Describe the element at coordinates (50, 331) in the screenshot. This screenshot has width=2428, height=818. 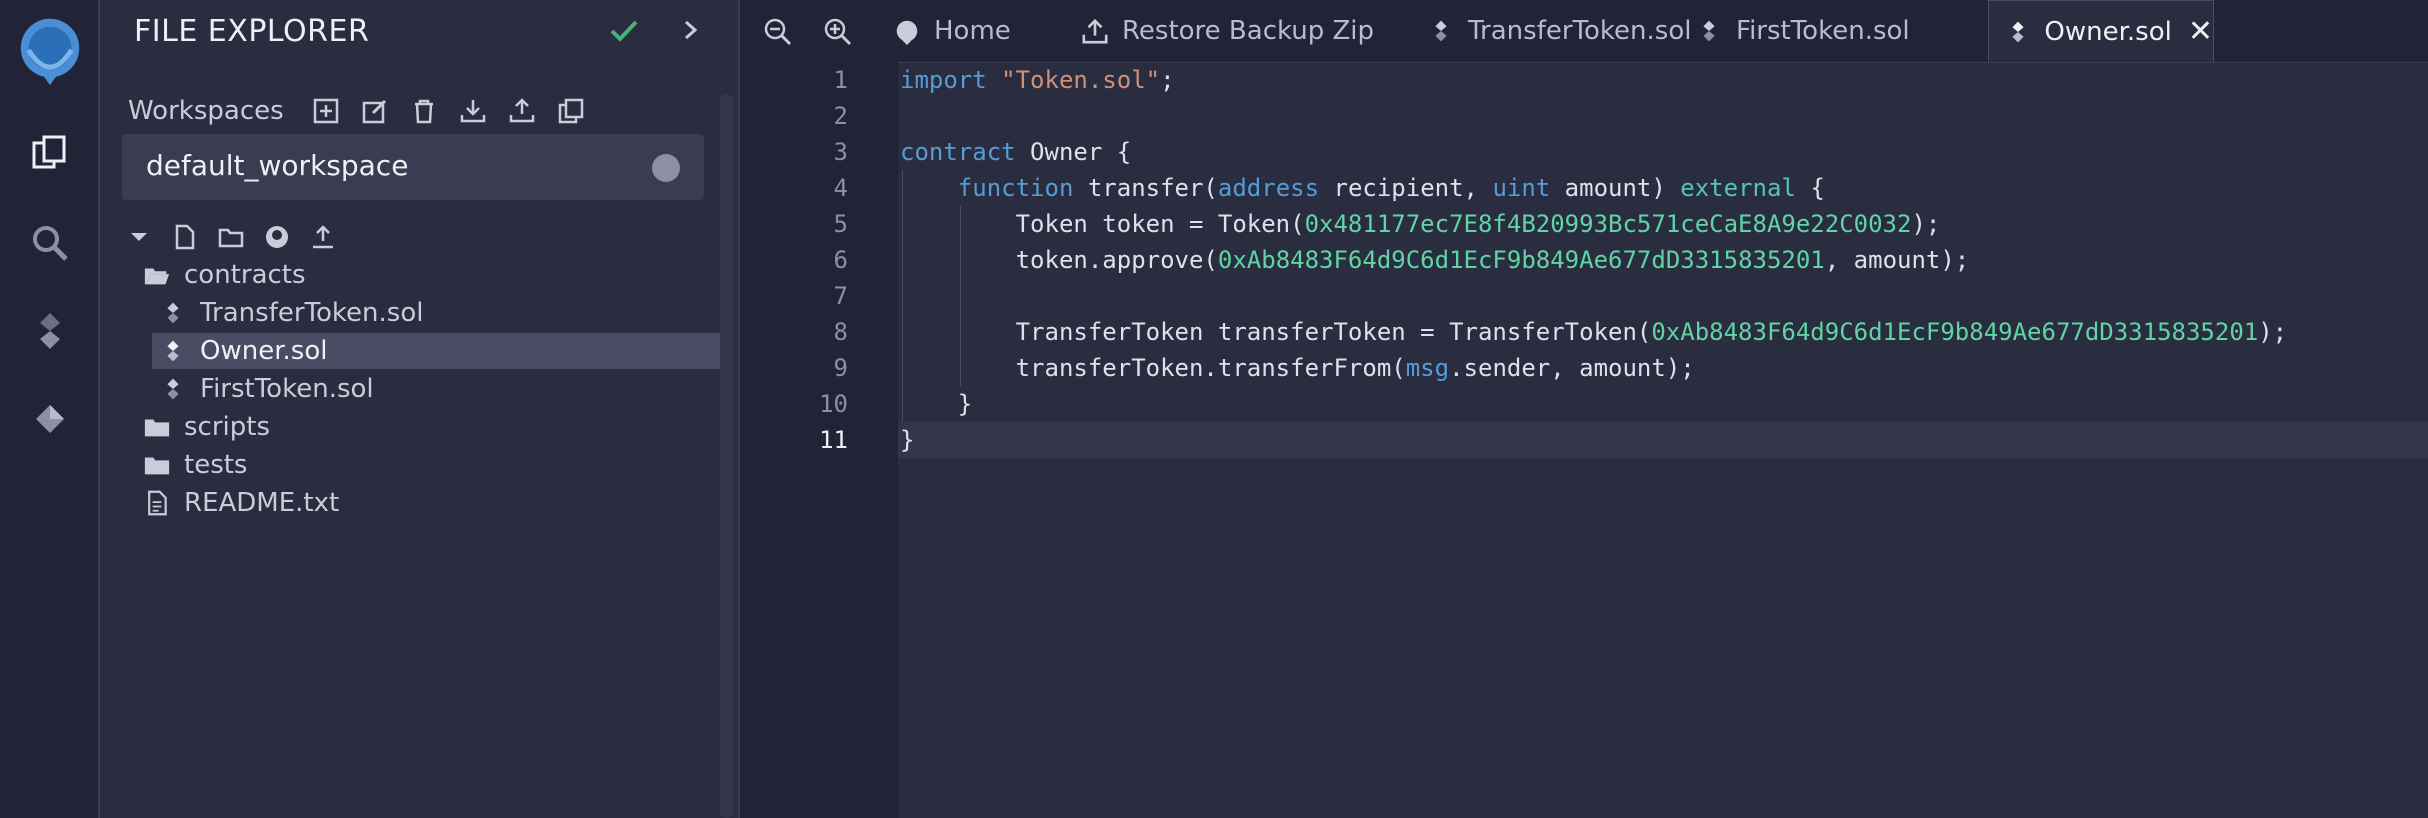
I see `solidity-compiler-icon` at that location.